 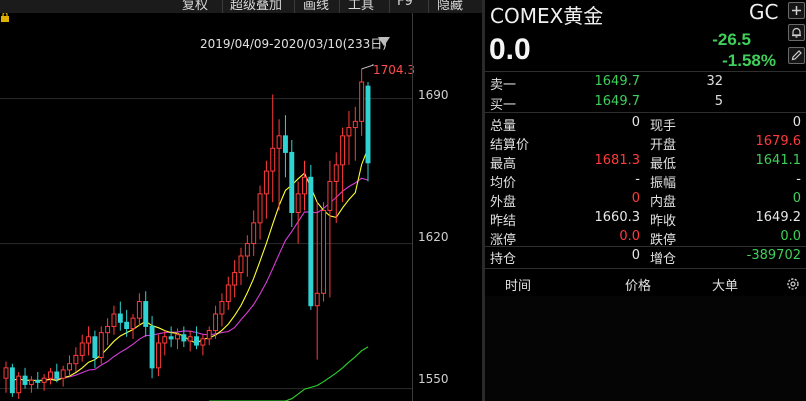 I want to click on ma60-line, so click(x=289, y=373).